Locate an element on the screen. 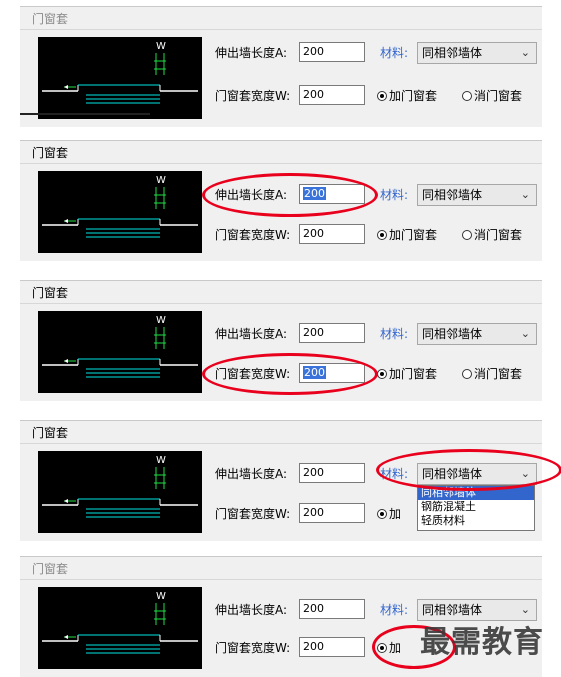 This screenshot has height=677, width=561. material-option: 钢筋混凝土 is located at coordinates (476, 507).